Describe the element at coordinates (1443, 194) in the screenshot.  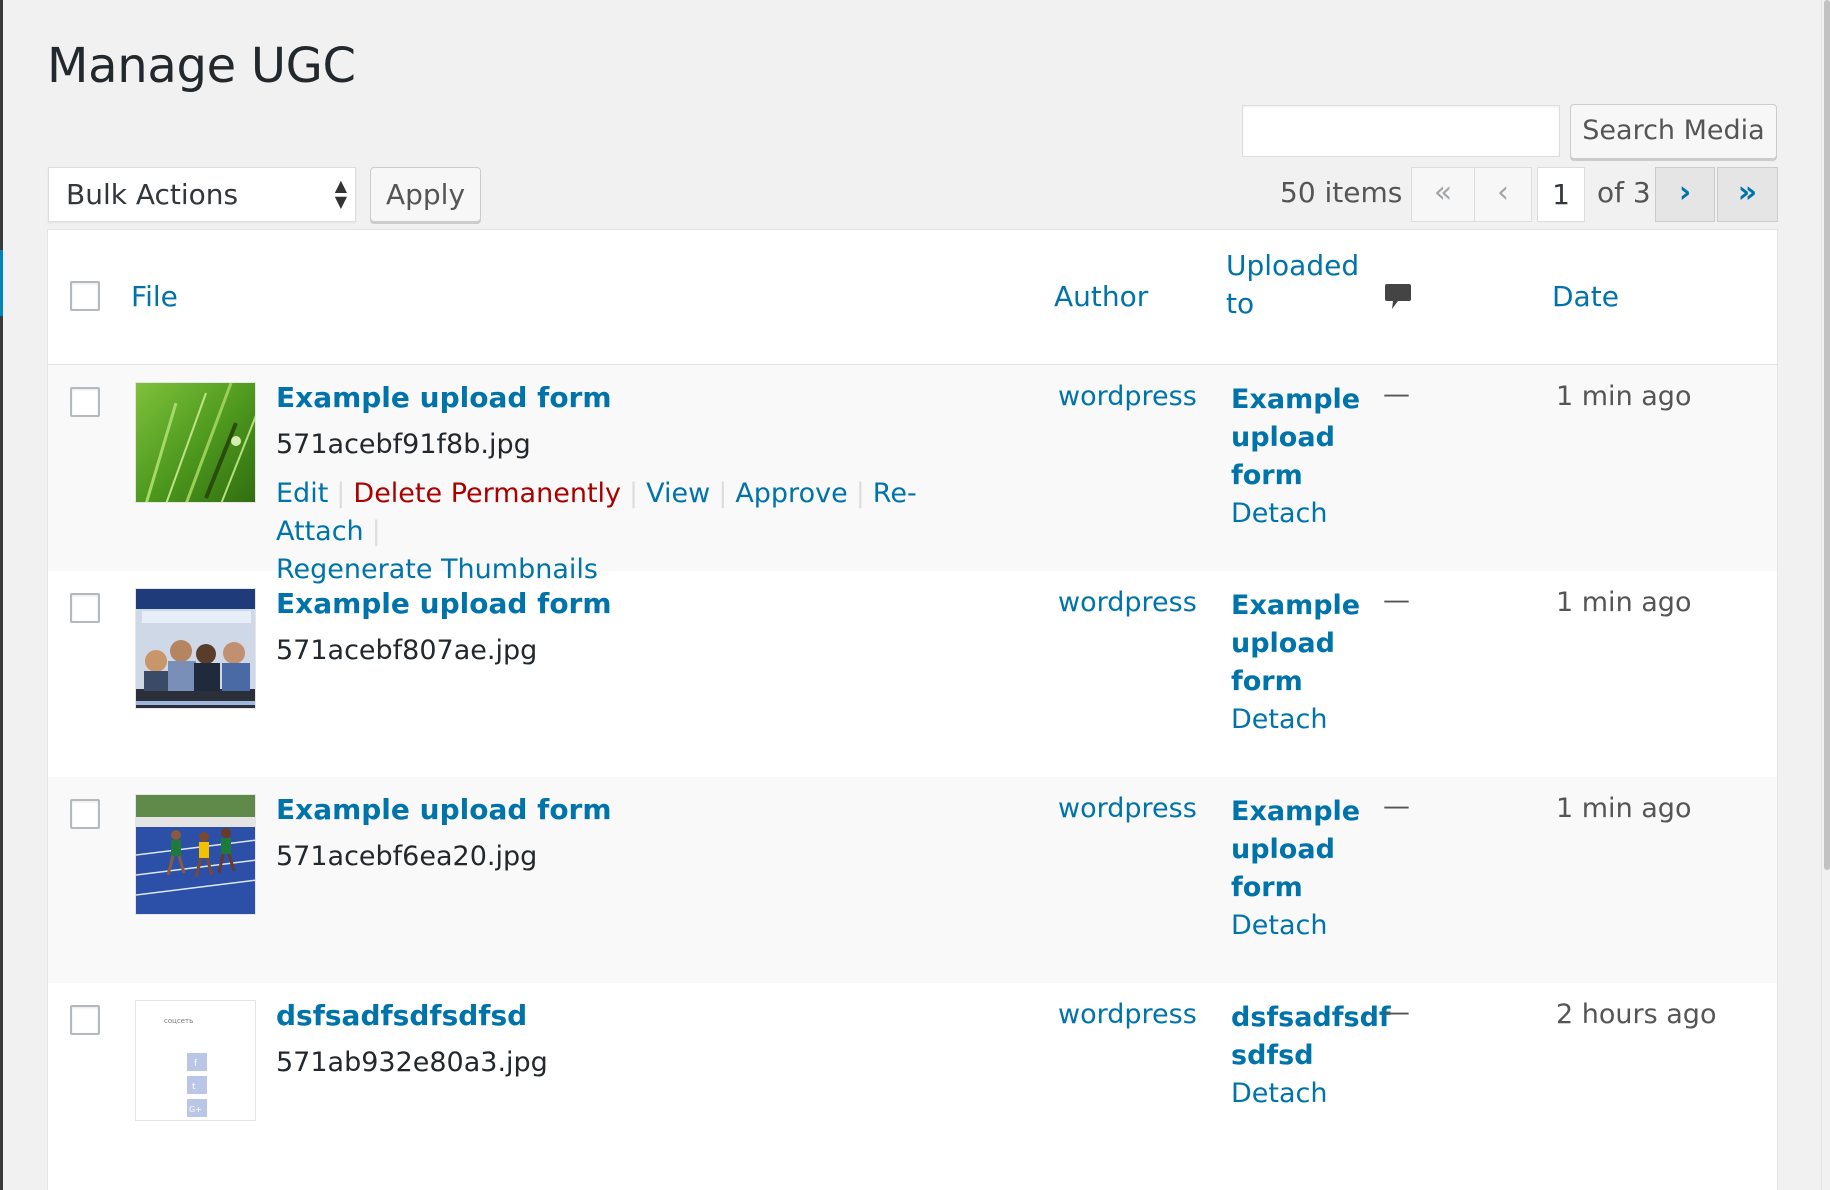
I see `first-page-button: «` at that location.